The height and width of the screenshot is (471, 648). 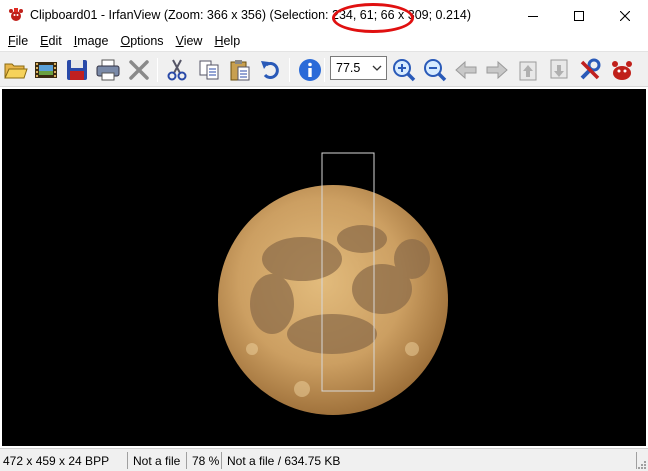 I want to click on cut-icon, so click(x=177, y=70).